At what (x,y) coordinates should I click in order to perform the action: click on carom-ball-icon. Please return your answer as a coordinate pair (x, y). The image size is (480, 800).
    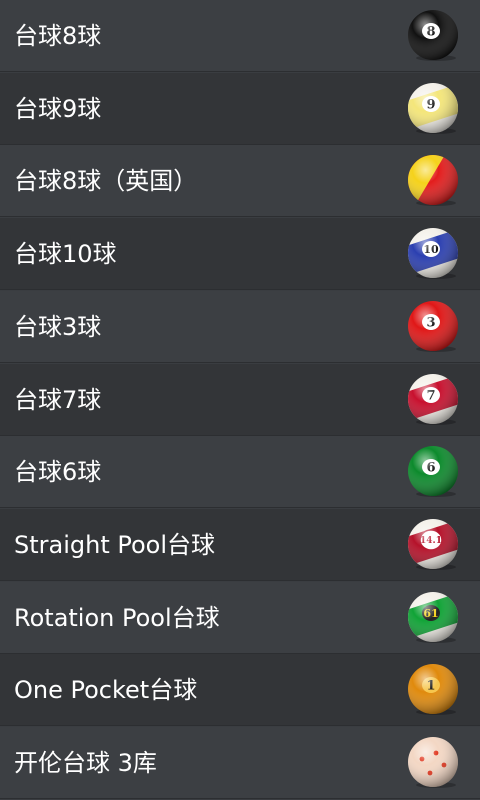
    Looking at the image, I should click on (433, 762).